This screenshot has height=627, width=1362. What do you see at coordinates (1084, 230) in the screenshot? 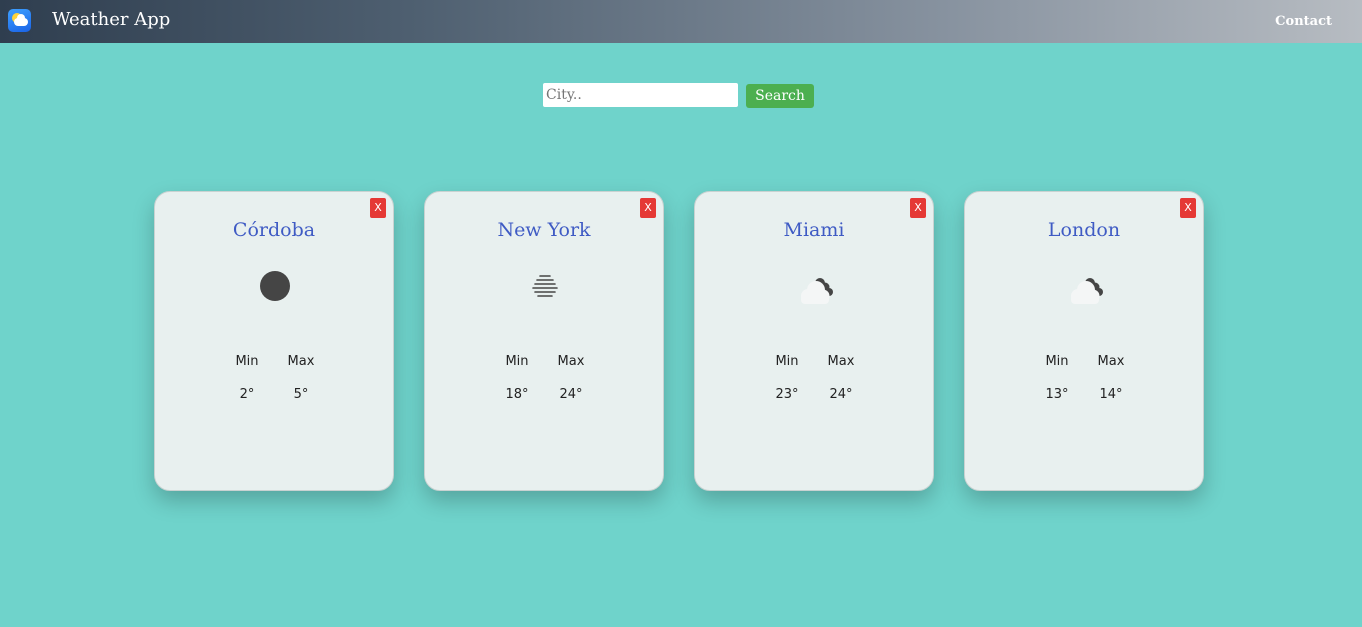
I see `city-name: London` at bounding box center [1084, 230].